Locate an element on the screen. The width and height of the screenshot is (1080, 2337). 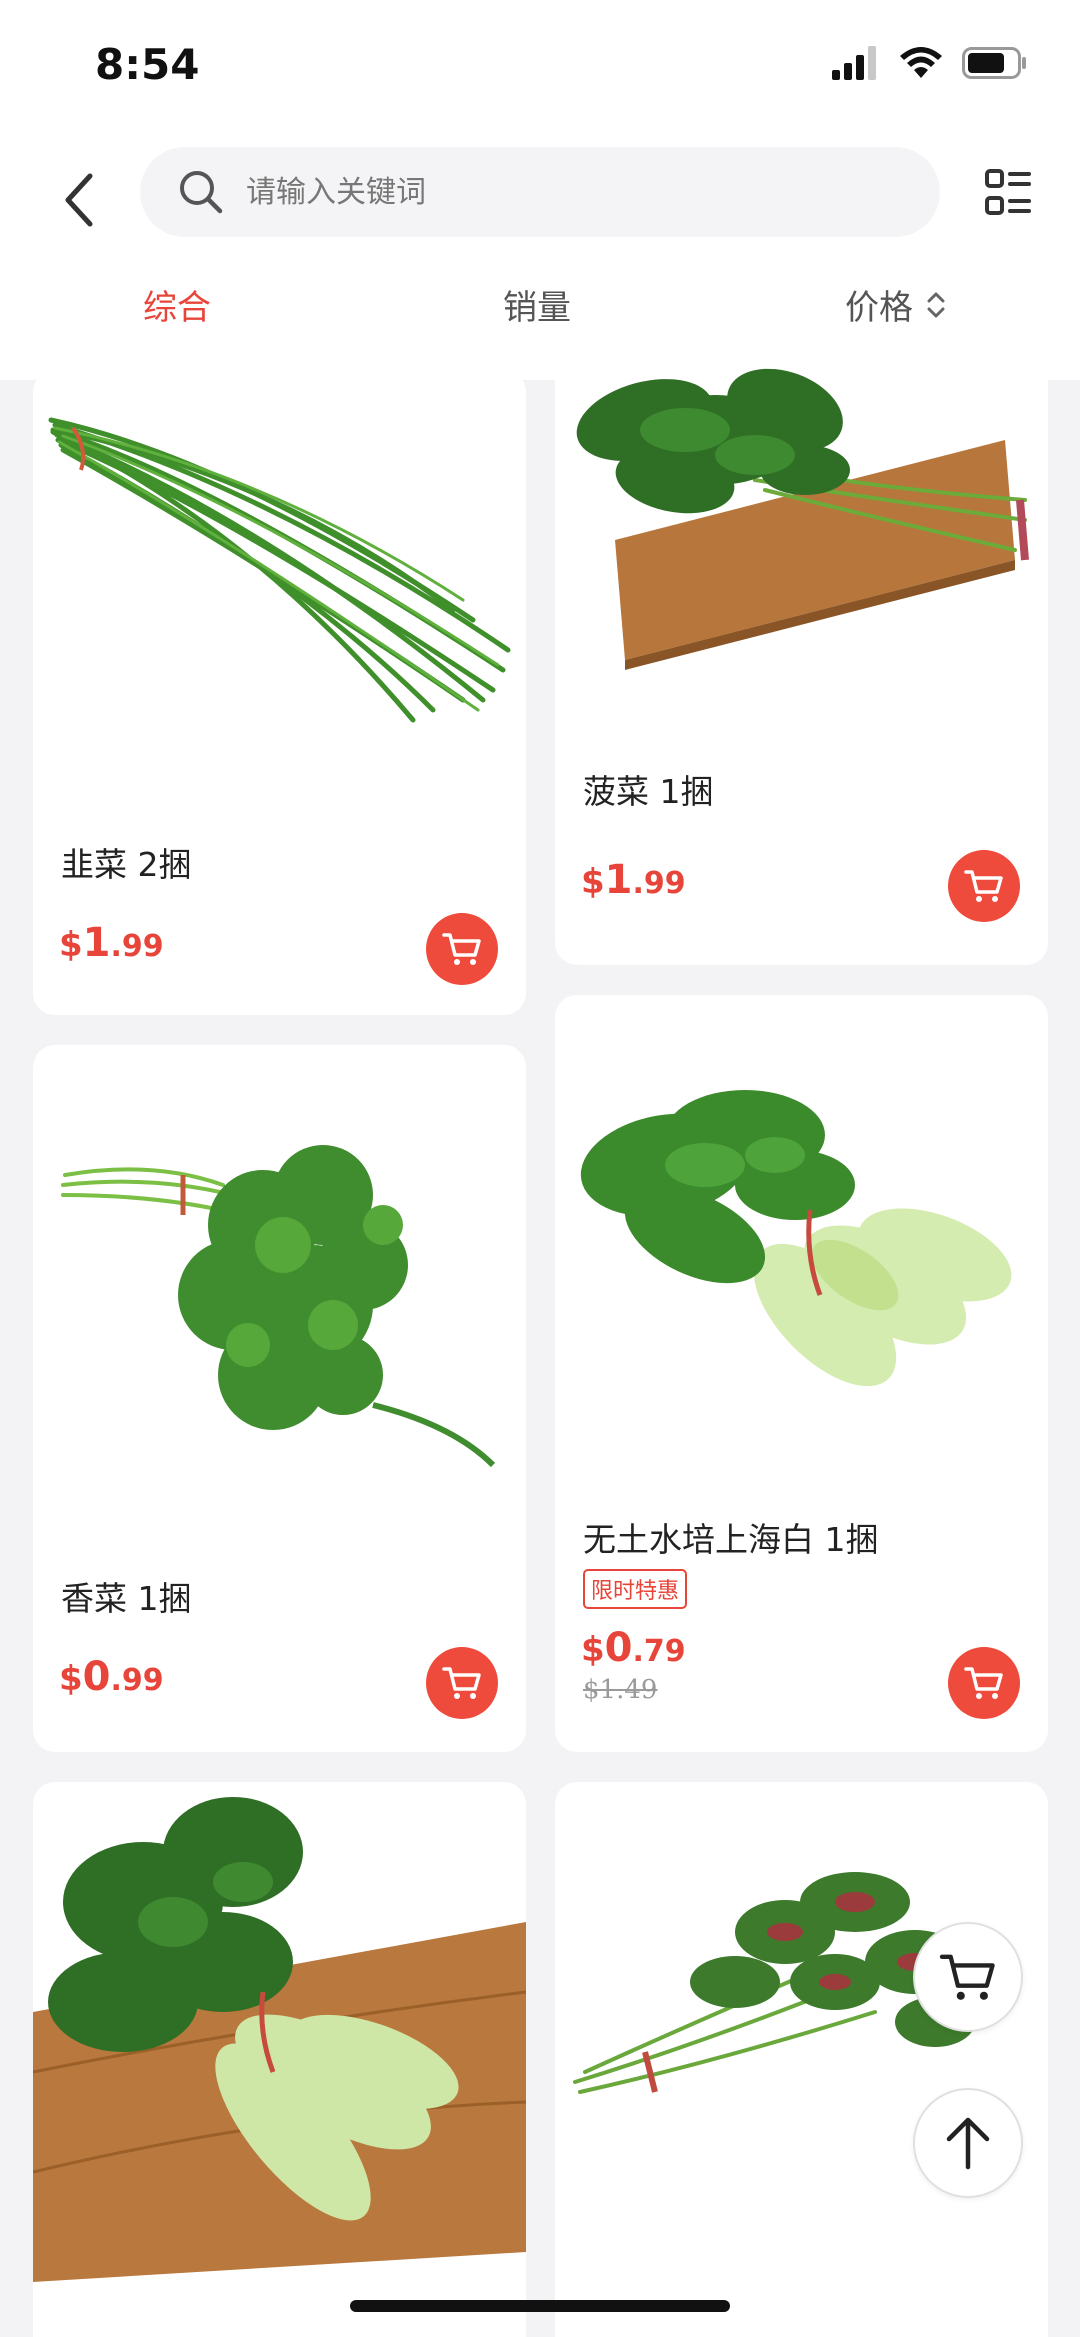
list-layout-icon is located at coordinates (1008, 192).